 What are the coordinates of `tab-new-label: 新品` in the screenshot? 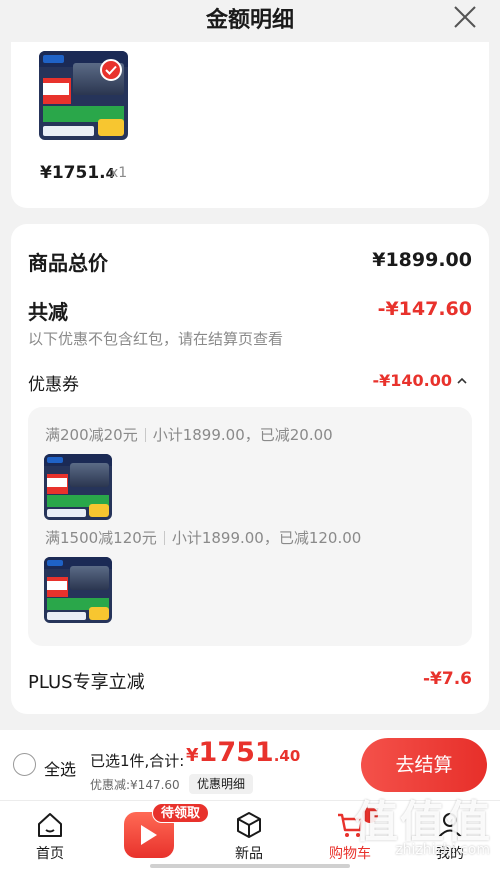 It's located at (249, 854).